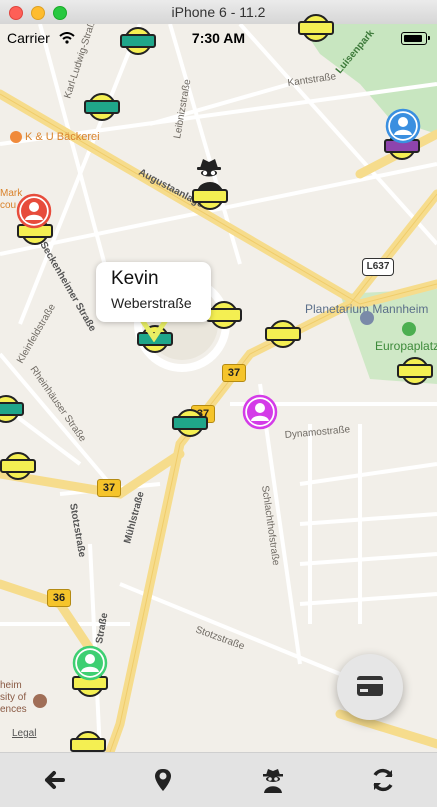 The width and height of the screenshot is (437, 807). I want to click on window-title: iPhone 6 - 11.2, so click(218, 12).